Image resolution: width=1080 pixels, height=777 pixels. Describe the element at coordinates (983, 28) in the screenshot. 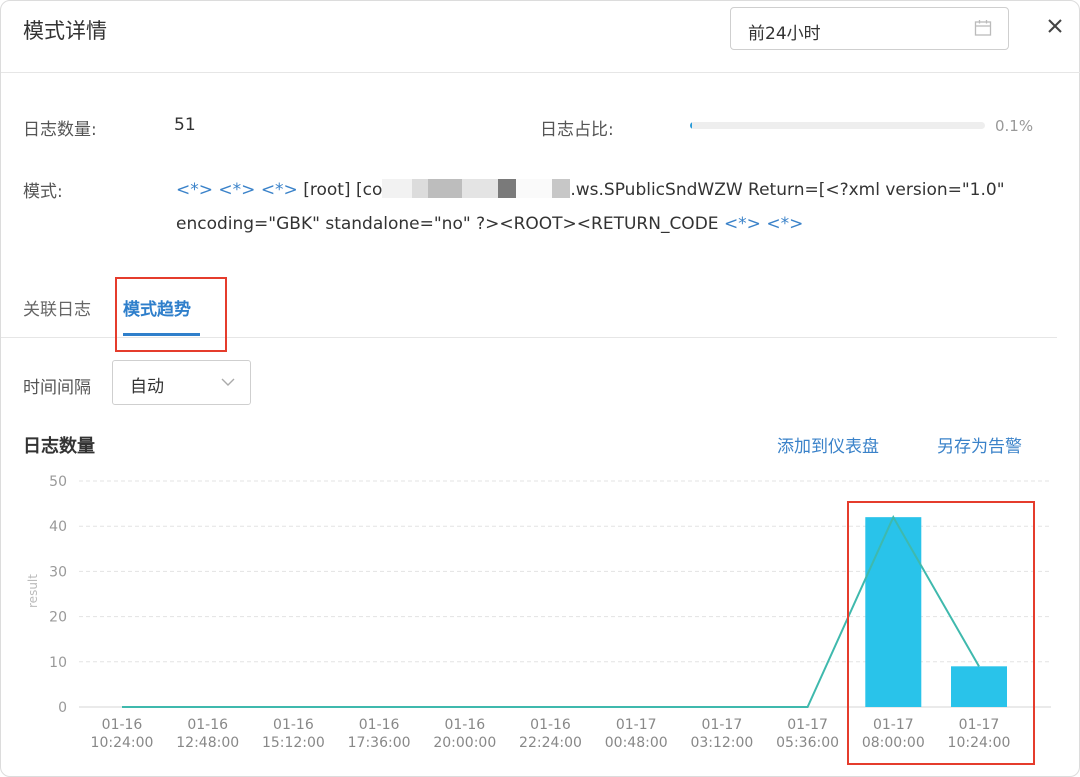

I see `calendar-icon` at that location.